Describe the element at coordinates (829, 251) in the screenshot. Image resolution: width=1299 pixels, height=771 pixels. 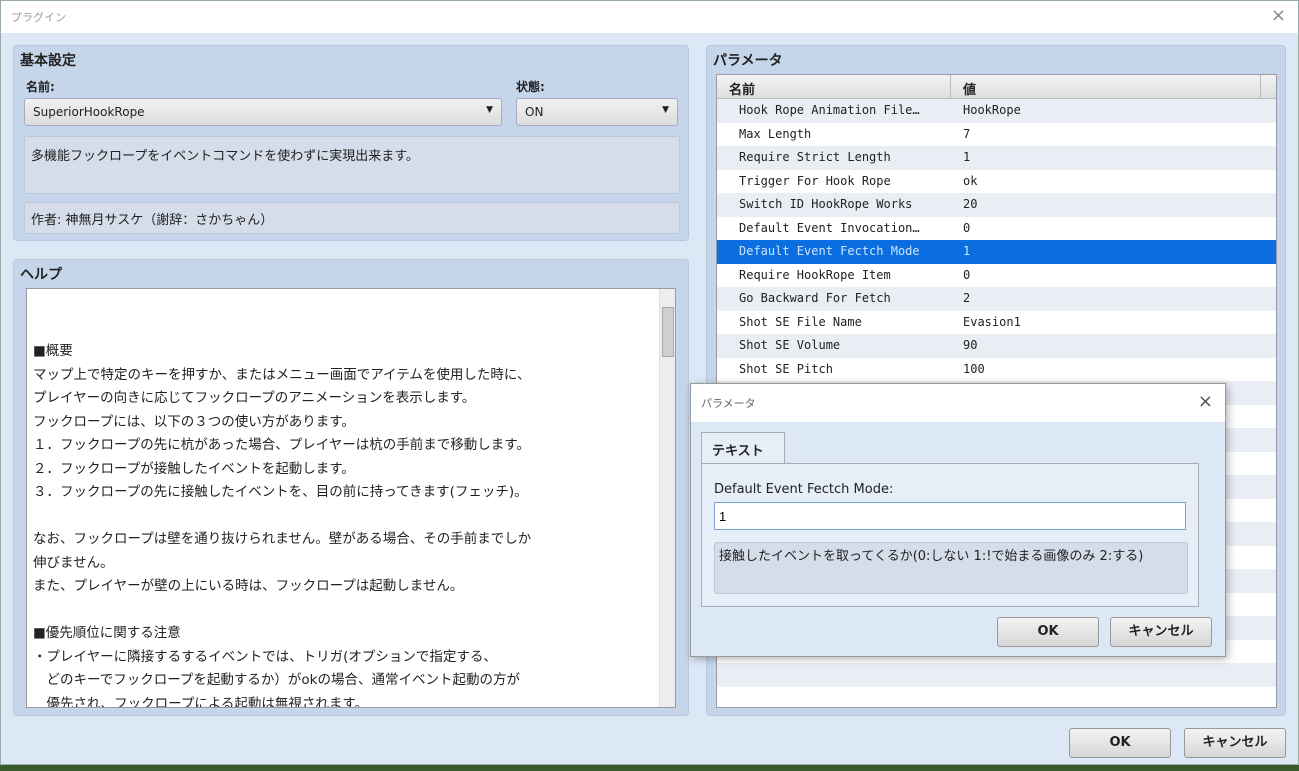
I see `param-name: Default Event Fectch Mode` at that location.